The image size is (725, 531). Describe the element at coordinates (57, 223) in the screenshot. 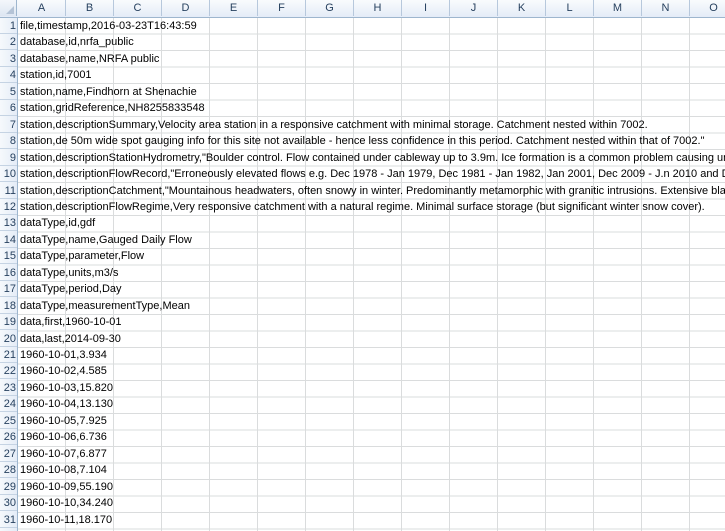

I see `cell-a13: dataType,id,gdf` at that location.